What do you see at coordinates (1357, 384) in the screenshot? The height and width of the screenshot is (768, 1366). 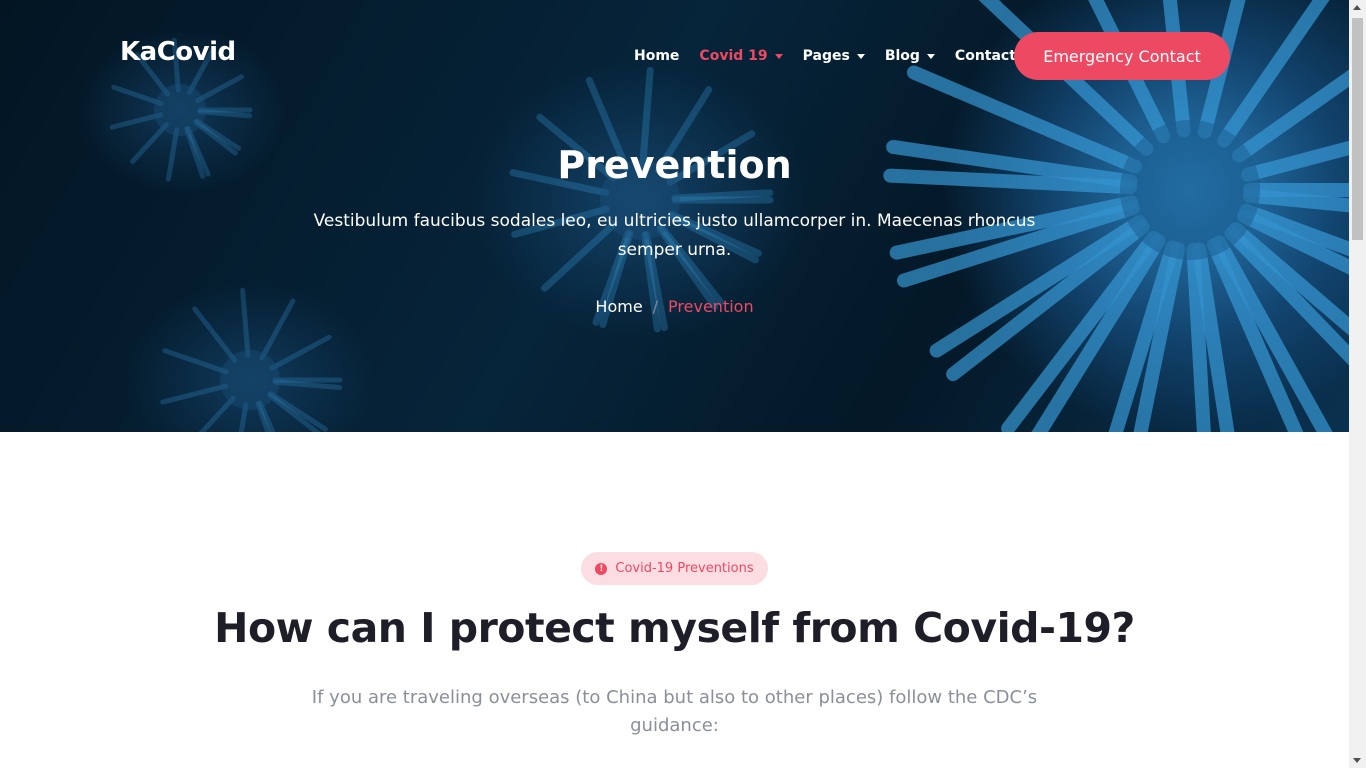 I see `page-scrollbar` at bounding box center [1357, 384].